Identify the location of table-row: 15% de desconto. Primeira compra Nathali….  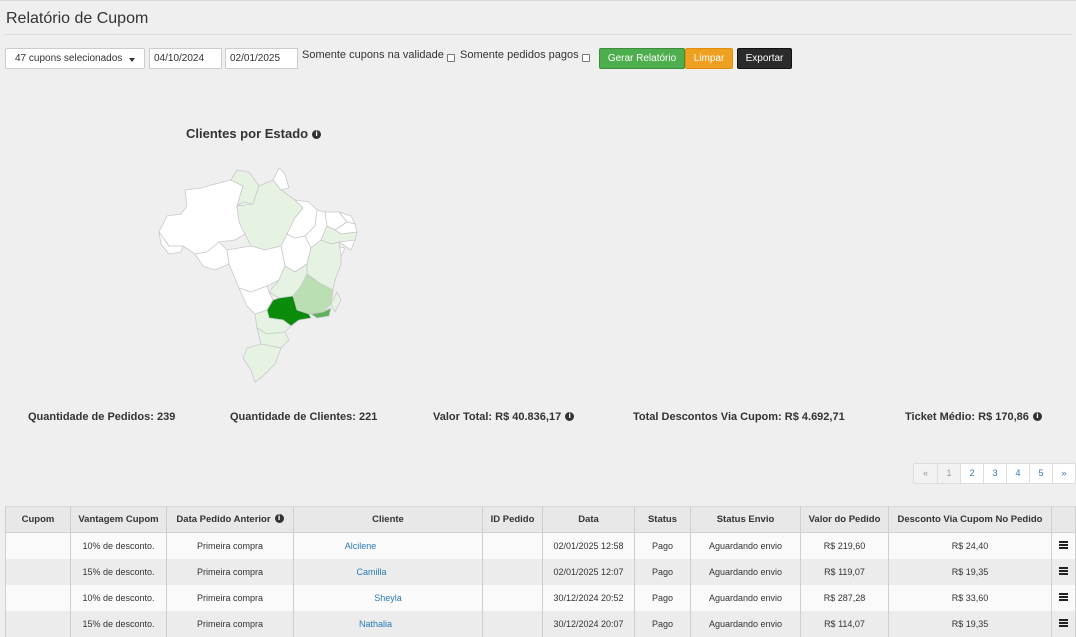
(540, 623).